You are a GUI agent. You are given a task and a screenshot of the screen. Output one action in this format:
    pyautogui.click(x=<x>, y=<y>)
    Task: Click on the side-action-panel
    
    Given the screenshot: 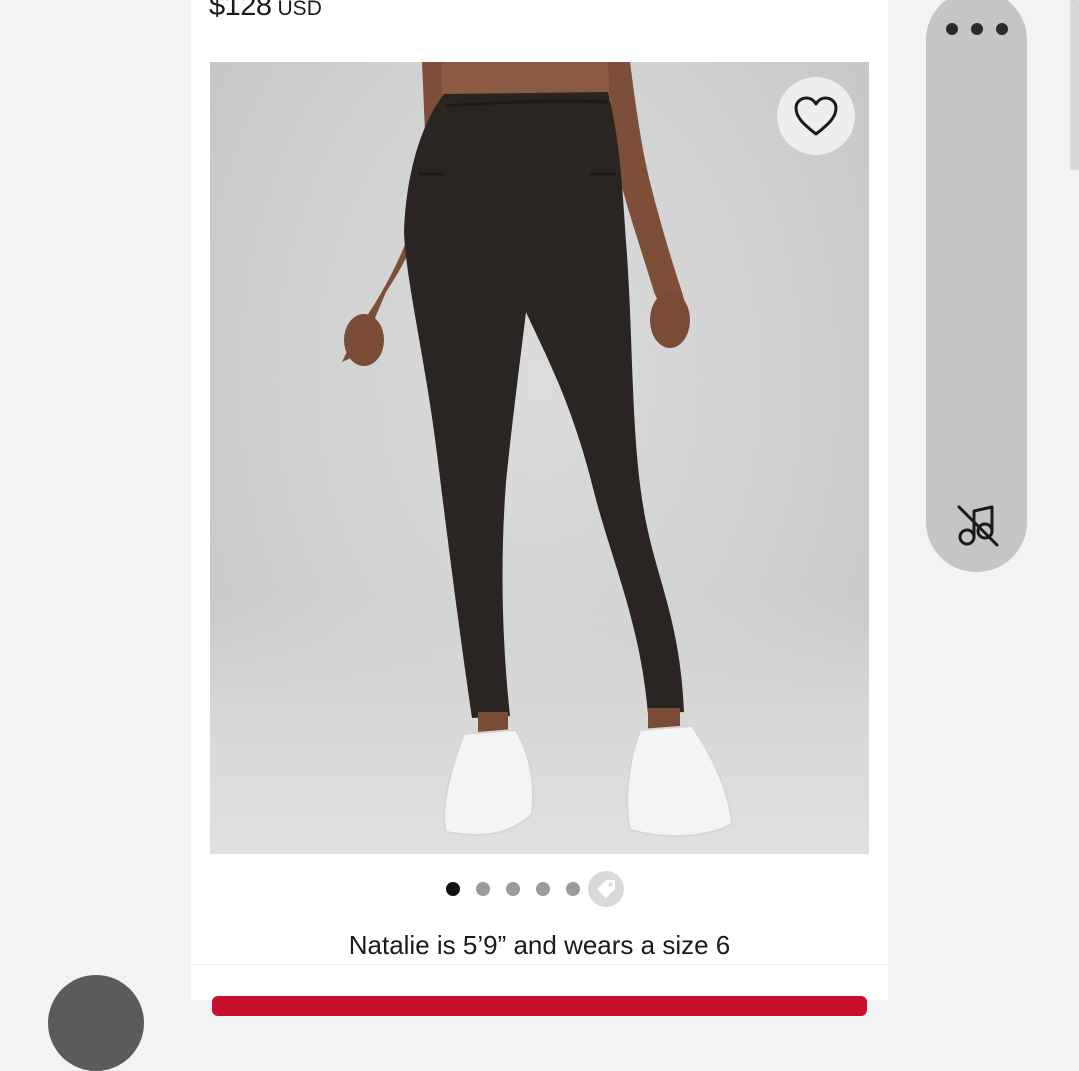 What is the action you would take?
    pyautogui.click(x=976, y=286)
    